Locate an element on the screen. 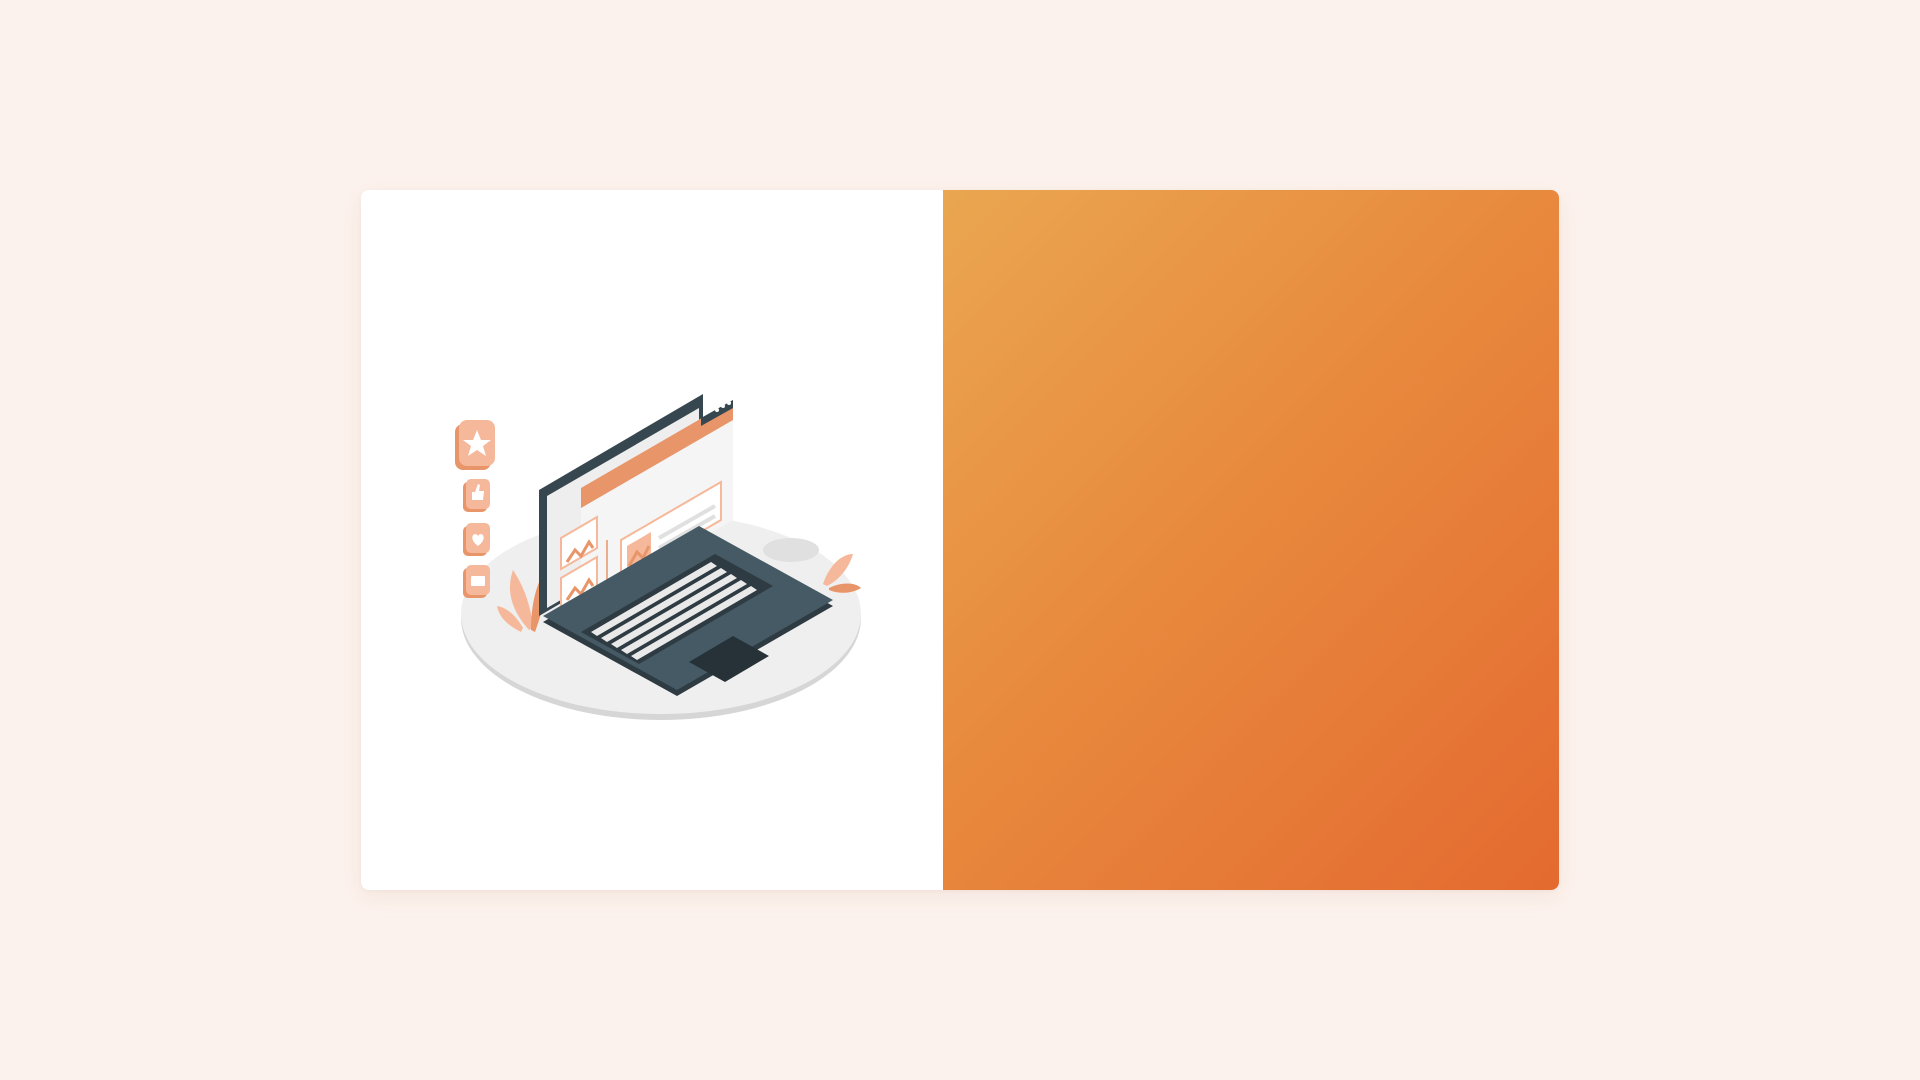 Image resolution: width=1920 pixels, height=1080 pixels. star-icon is located at coordinates (475, 445).